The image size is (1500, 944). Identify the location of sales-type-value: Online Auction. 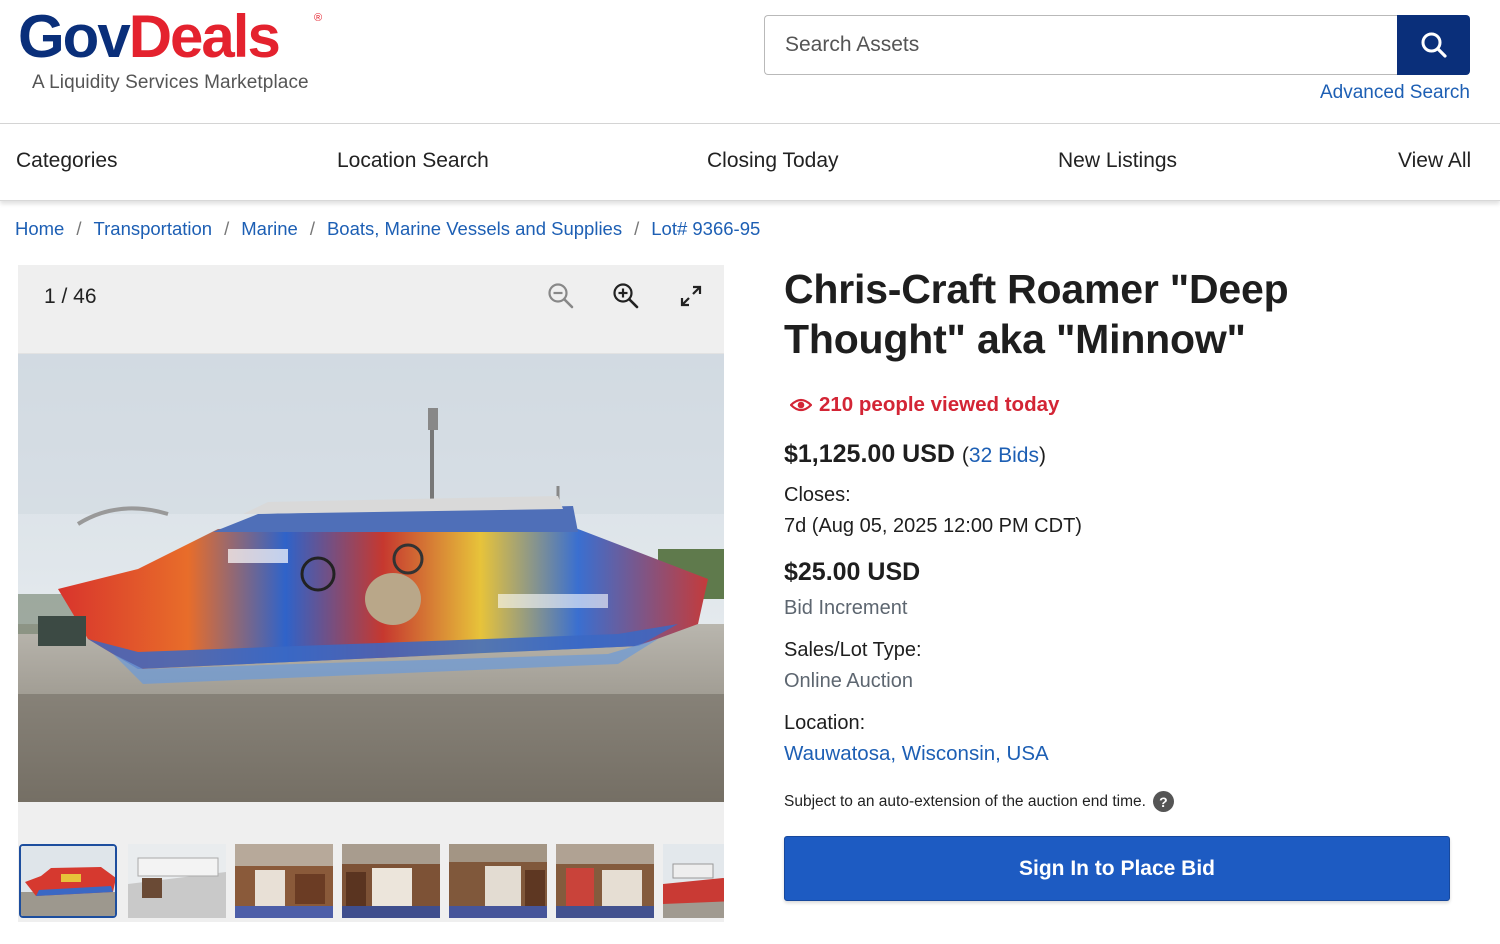
(848, 681).